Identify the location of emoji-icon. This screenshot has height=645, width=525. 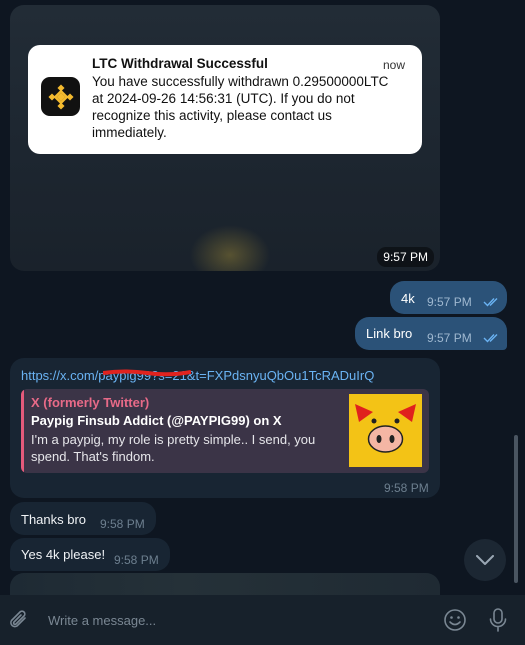
(455, 620).